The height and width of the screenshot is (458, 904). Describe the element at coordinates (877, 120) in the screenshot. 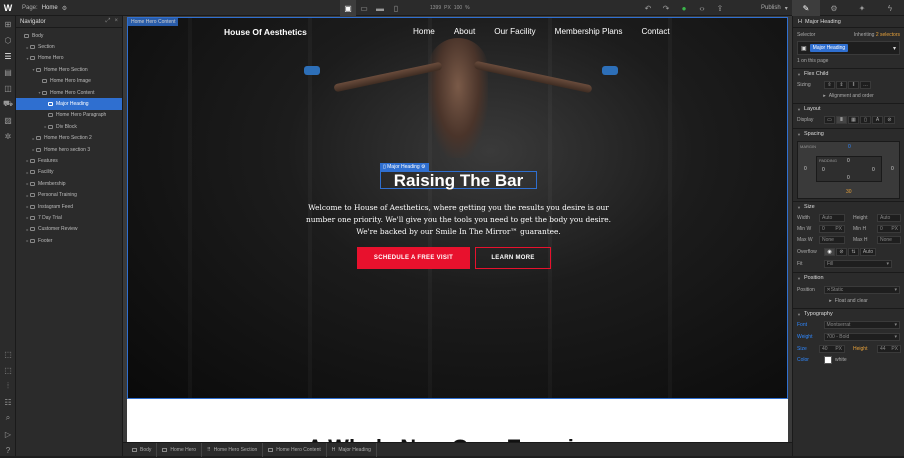

I see `display-inline-icon: A` at that location.